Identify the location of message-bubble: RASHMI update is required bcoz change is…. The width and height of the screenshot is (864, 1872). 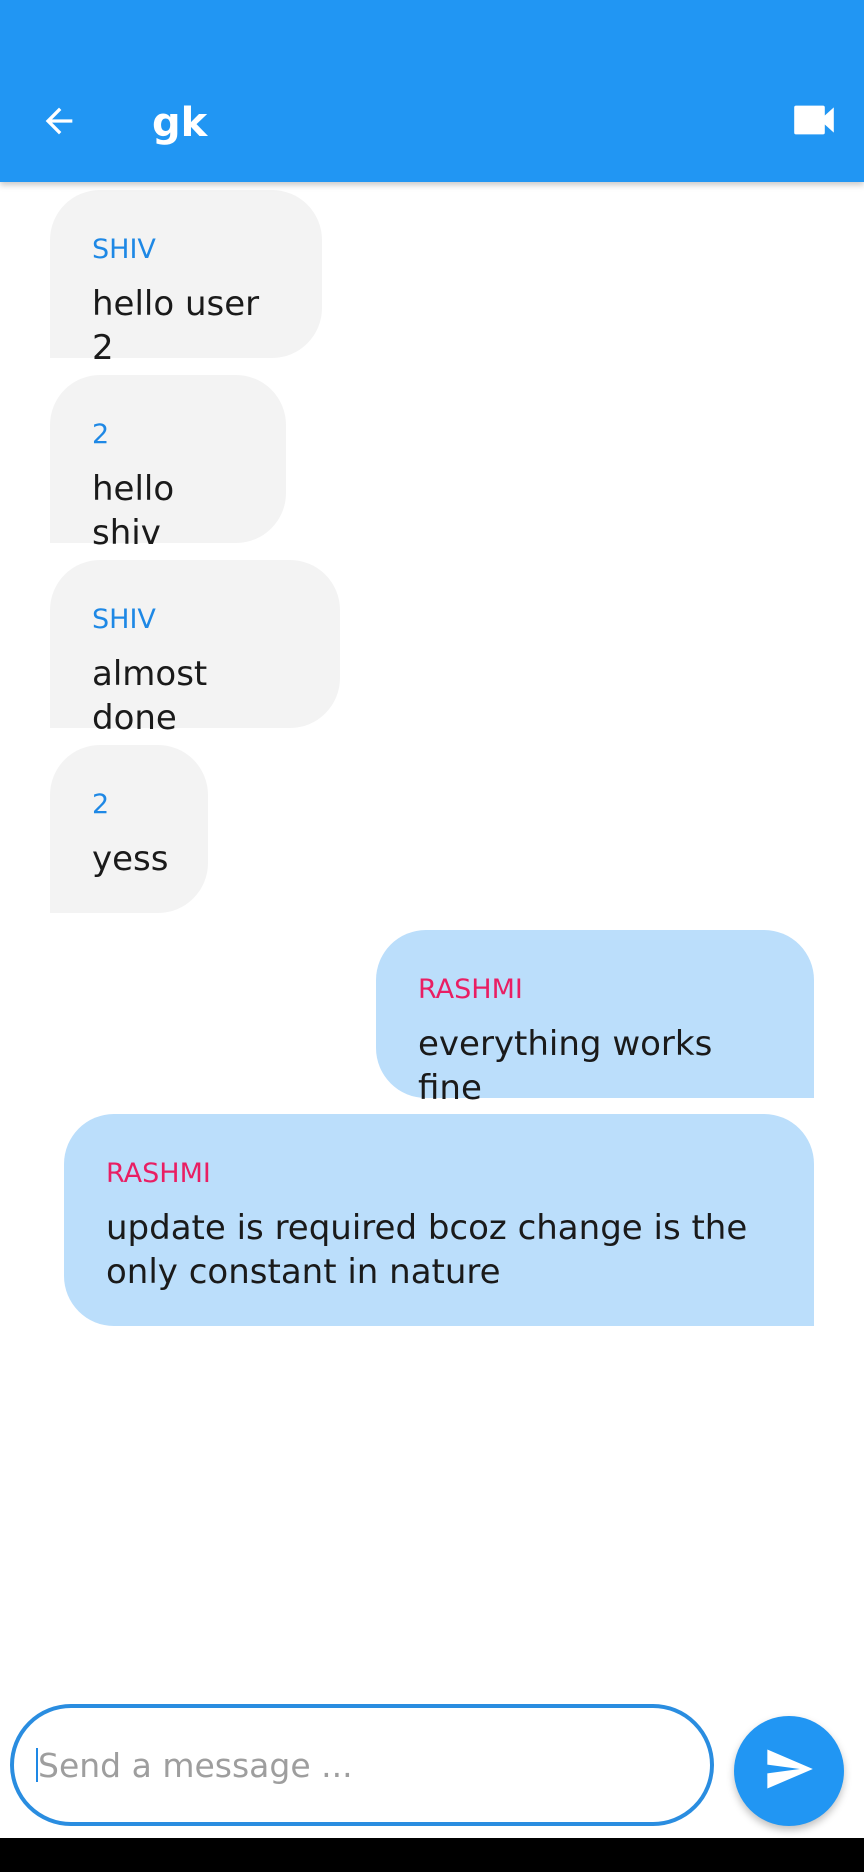
(439, 1220).